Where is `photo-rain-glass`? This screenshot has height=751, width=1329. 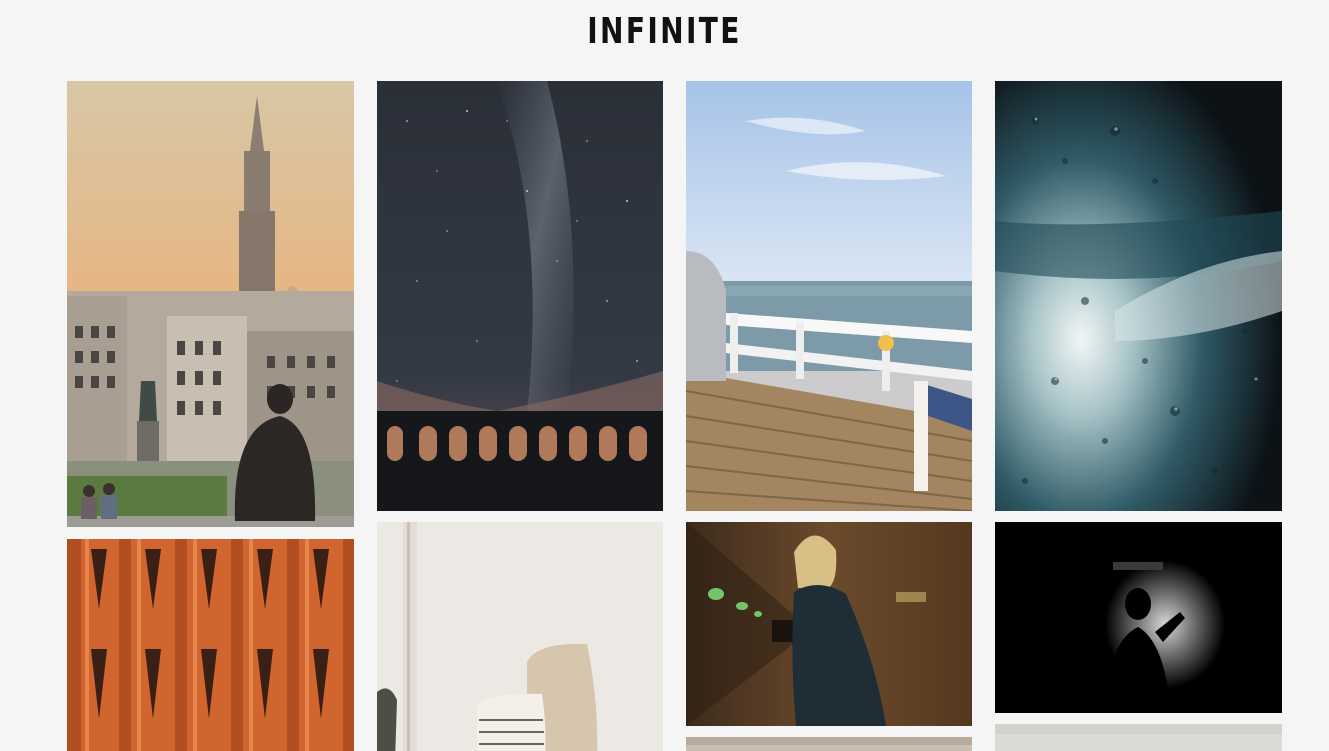
photo-rain-glass is located at coordinates (1138, 296).